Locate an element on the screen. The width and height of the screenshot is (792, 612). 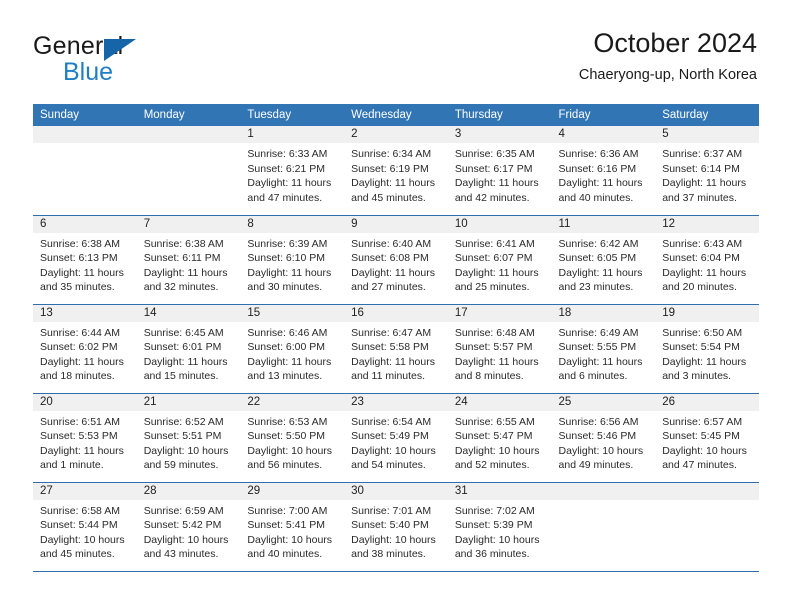
day-number: 9 is located at coordinates (396, 224).